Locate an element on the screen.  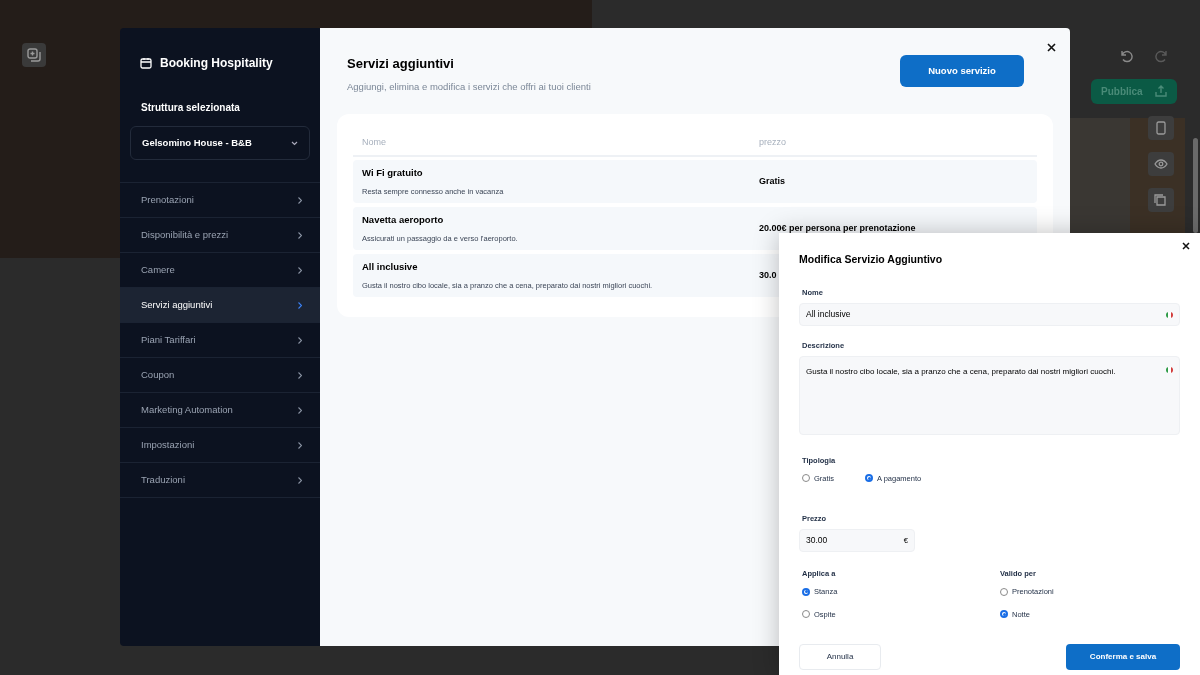
app-title: Booking Hospitality is located at coordinates (216, 63).